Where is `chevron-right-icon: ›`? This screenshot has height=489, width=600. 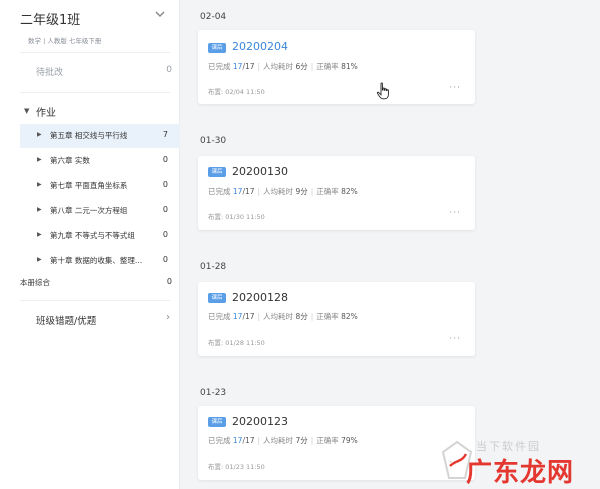 chevron-right-icon: › is located at coordinates (168, 317).